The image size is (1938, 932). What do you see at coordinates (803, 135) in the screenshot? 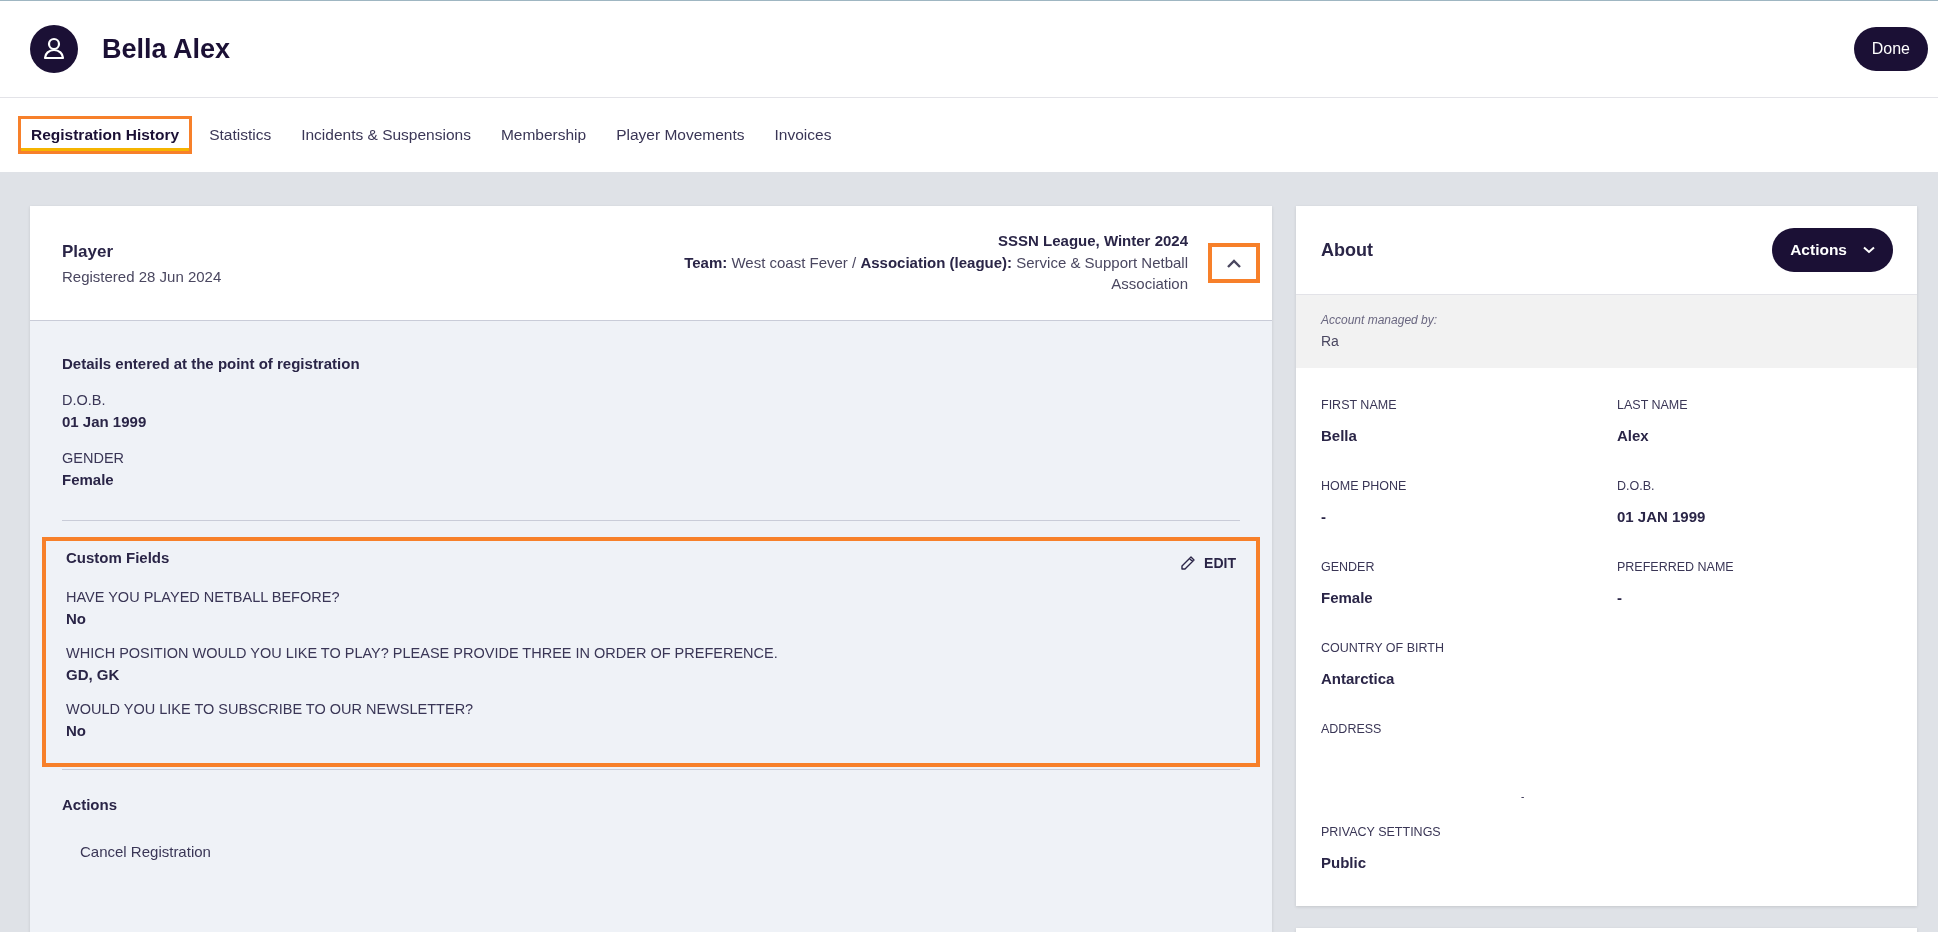
I see `tab: Invoices` at bounding box center [803, 135].